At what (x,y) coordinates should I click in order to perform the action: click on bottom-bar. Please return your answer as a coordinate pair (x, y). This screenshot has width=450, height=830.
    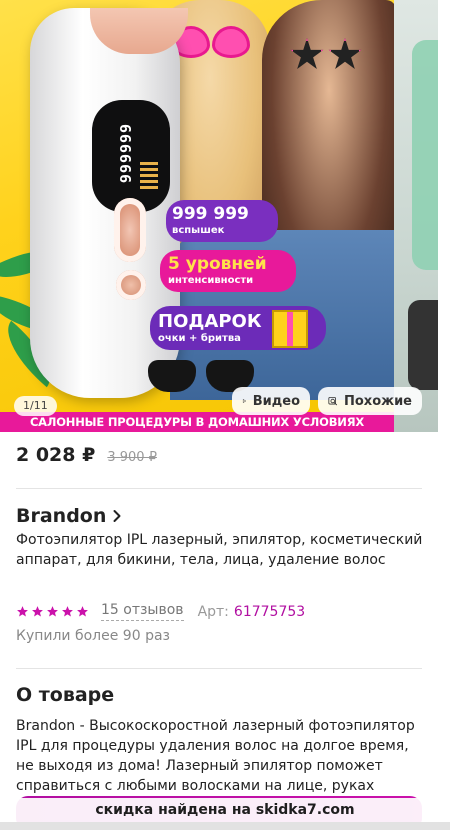
    Looking at the image, I should click on (225, 826).